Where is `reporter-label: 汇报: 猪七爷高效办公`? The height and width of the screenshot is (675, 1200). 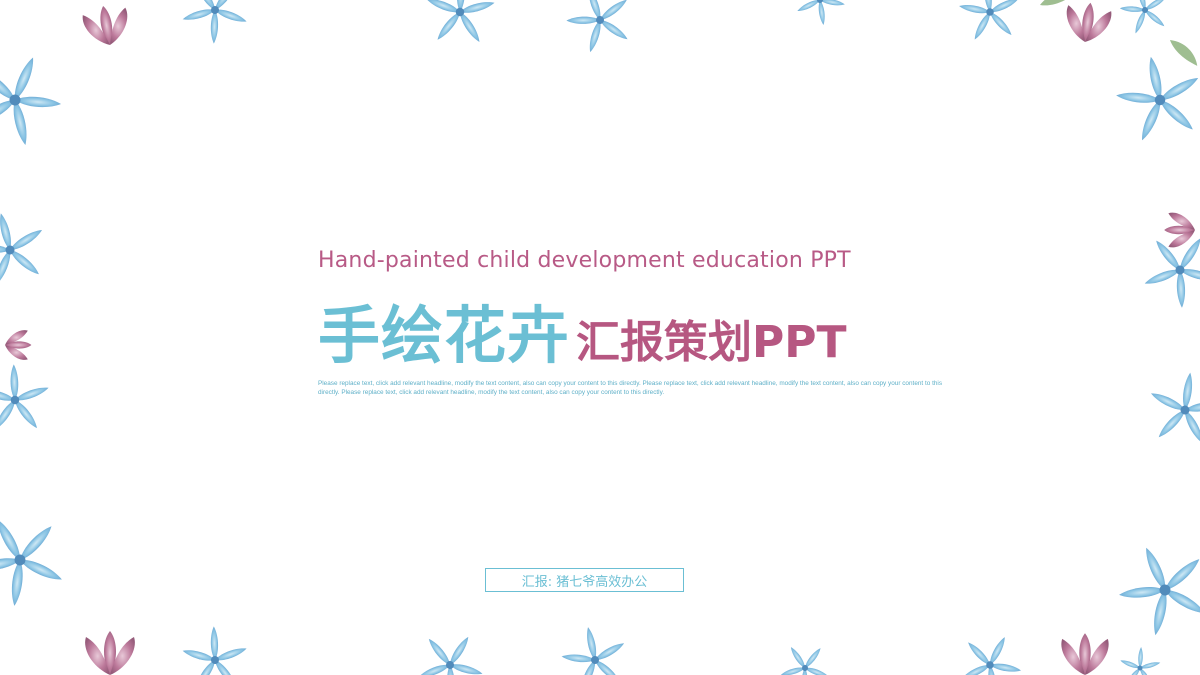 reporter-label: 汇报: 猪七爷高效办公 is located at coordinates (584, 580).